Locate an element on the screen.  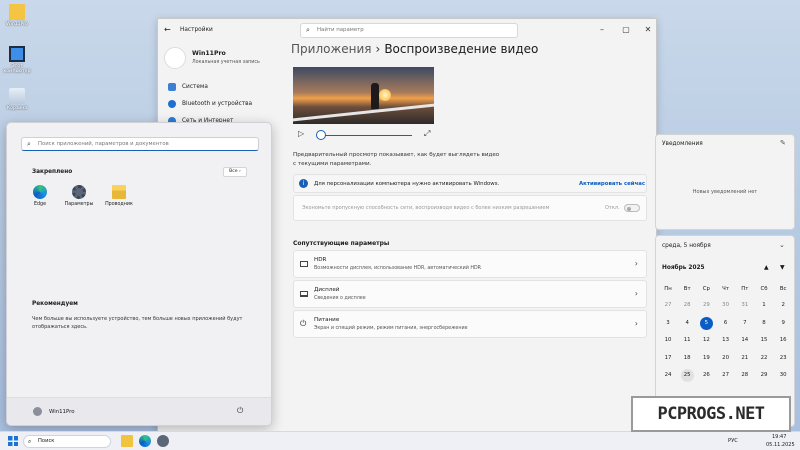
desktop-icon-recycle-bin: Корзина is located at coordinates (17, 99).